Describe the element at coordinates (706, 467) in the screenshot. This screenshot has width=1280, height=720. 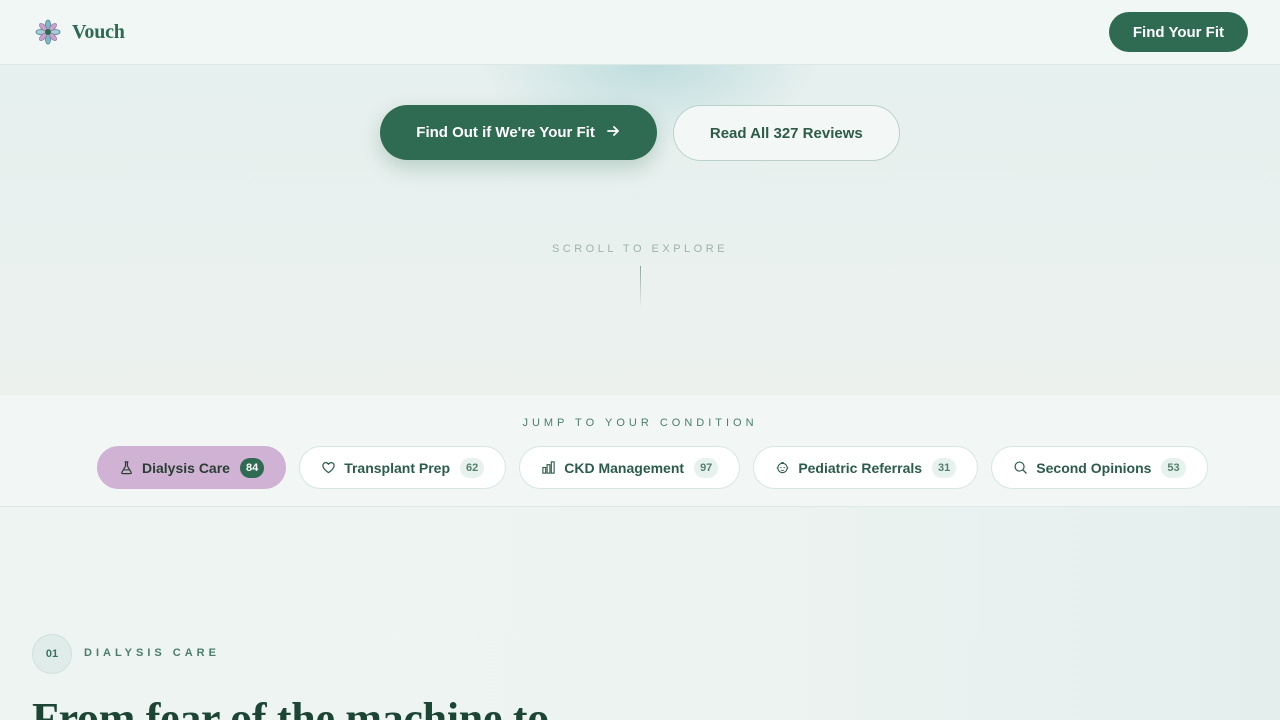
I see `chip-count: 97` at that location.